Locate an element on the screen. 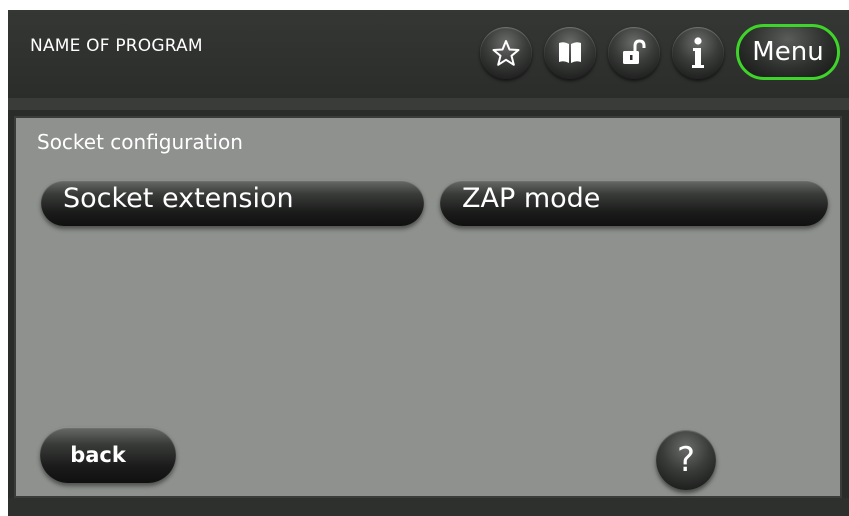 The width and height of the screenshot is (849, 516). book-icon is located at coordinates (570, 52).